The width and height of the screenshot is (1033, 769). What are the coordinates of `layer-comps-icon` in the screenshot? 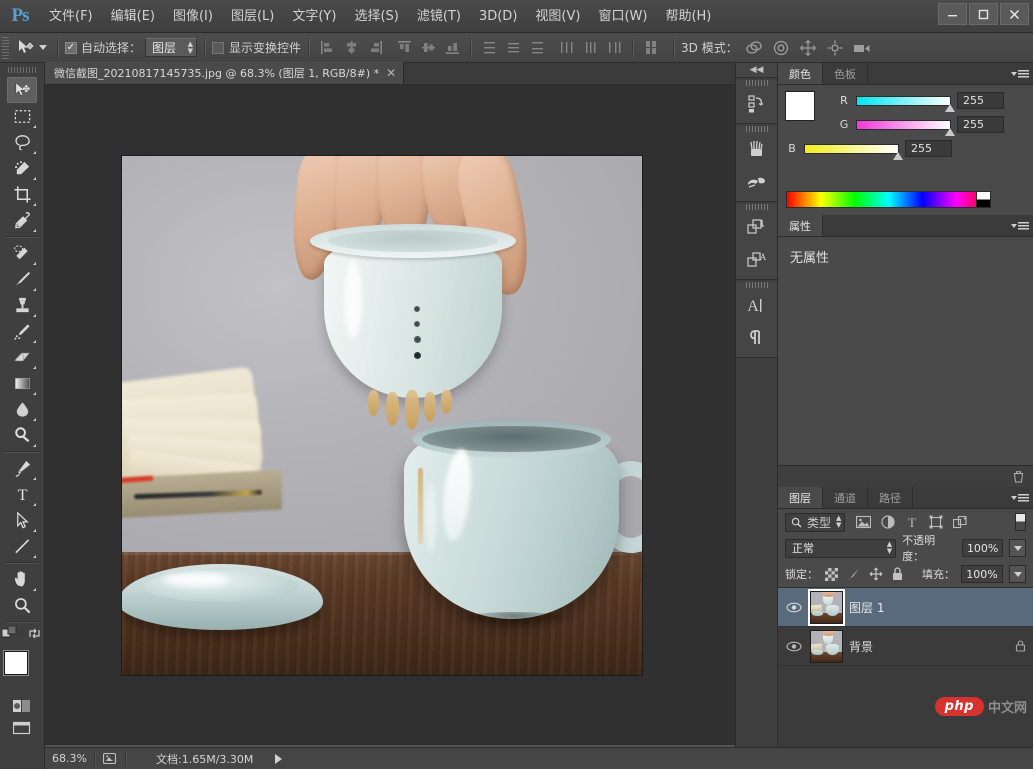 It's located at (757, 227).